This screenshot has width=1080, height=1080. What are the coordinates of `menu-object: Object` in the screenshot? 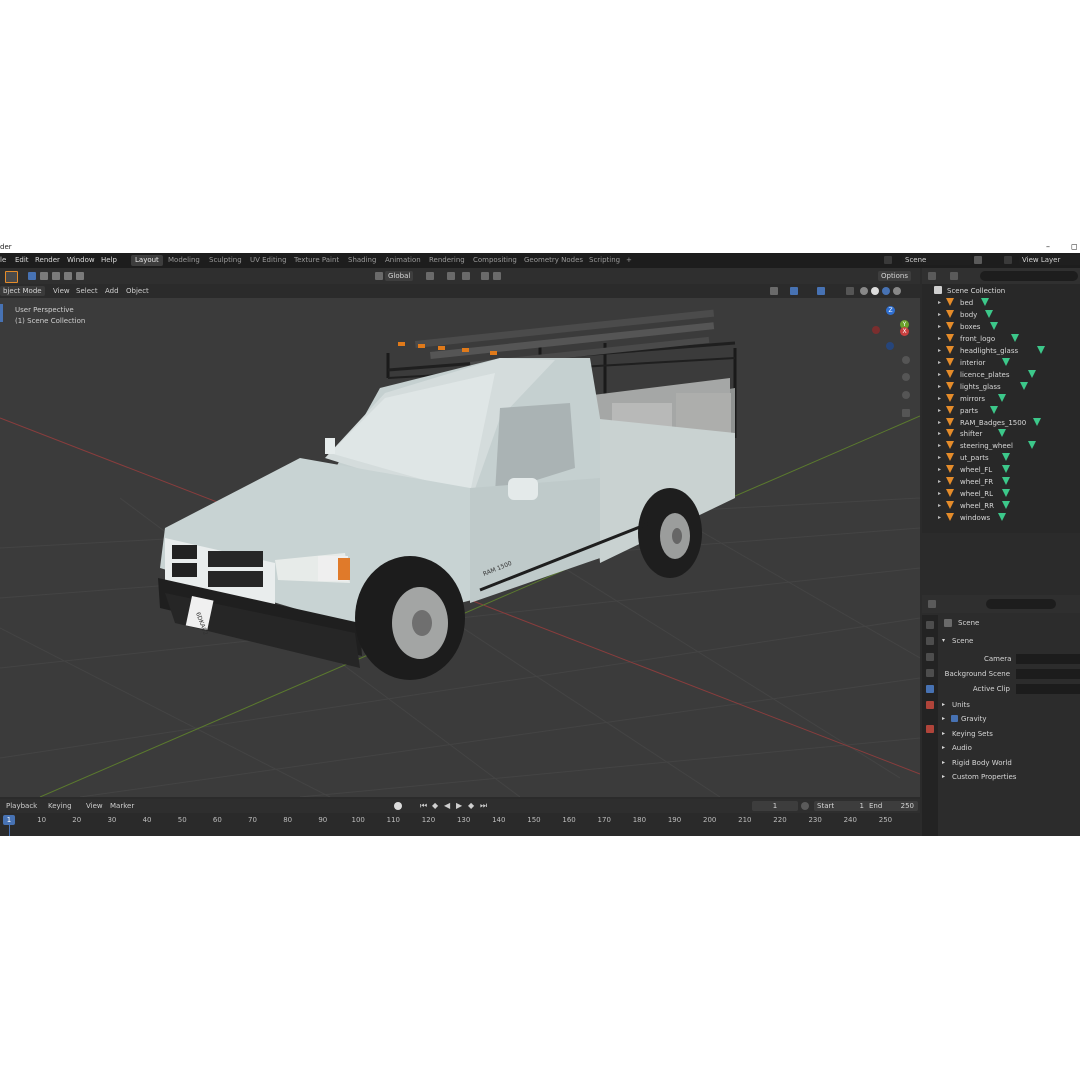 It's located at (137, 291).